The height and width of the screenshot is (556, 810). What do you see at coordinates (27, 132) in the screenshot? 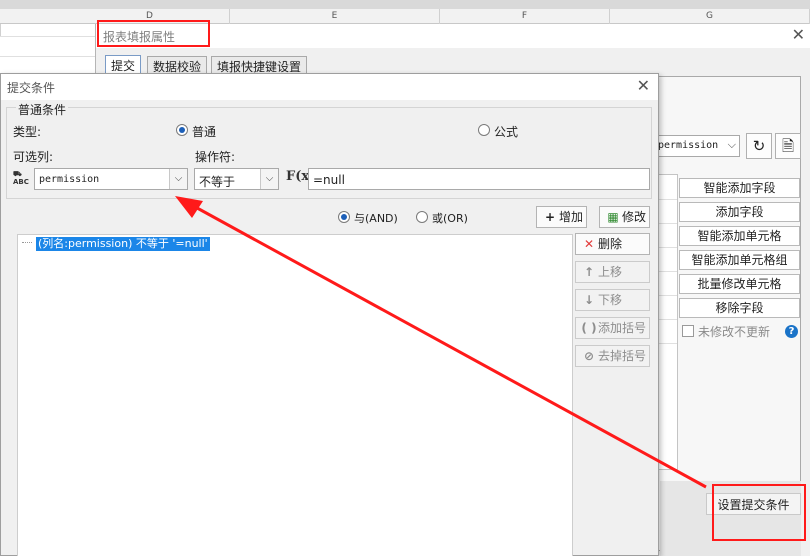
I see `type-label: 类型:` at bounding box center [27, 132].